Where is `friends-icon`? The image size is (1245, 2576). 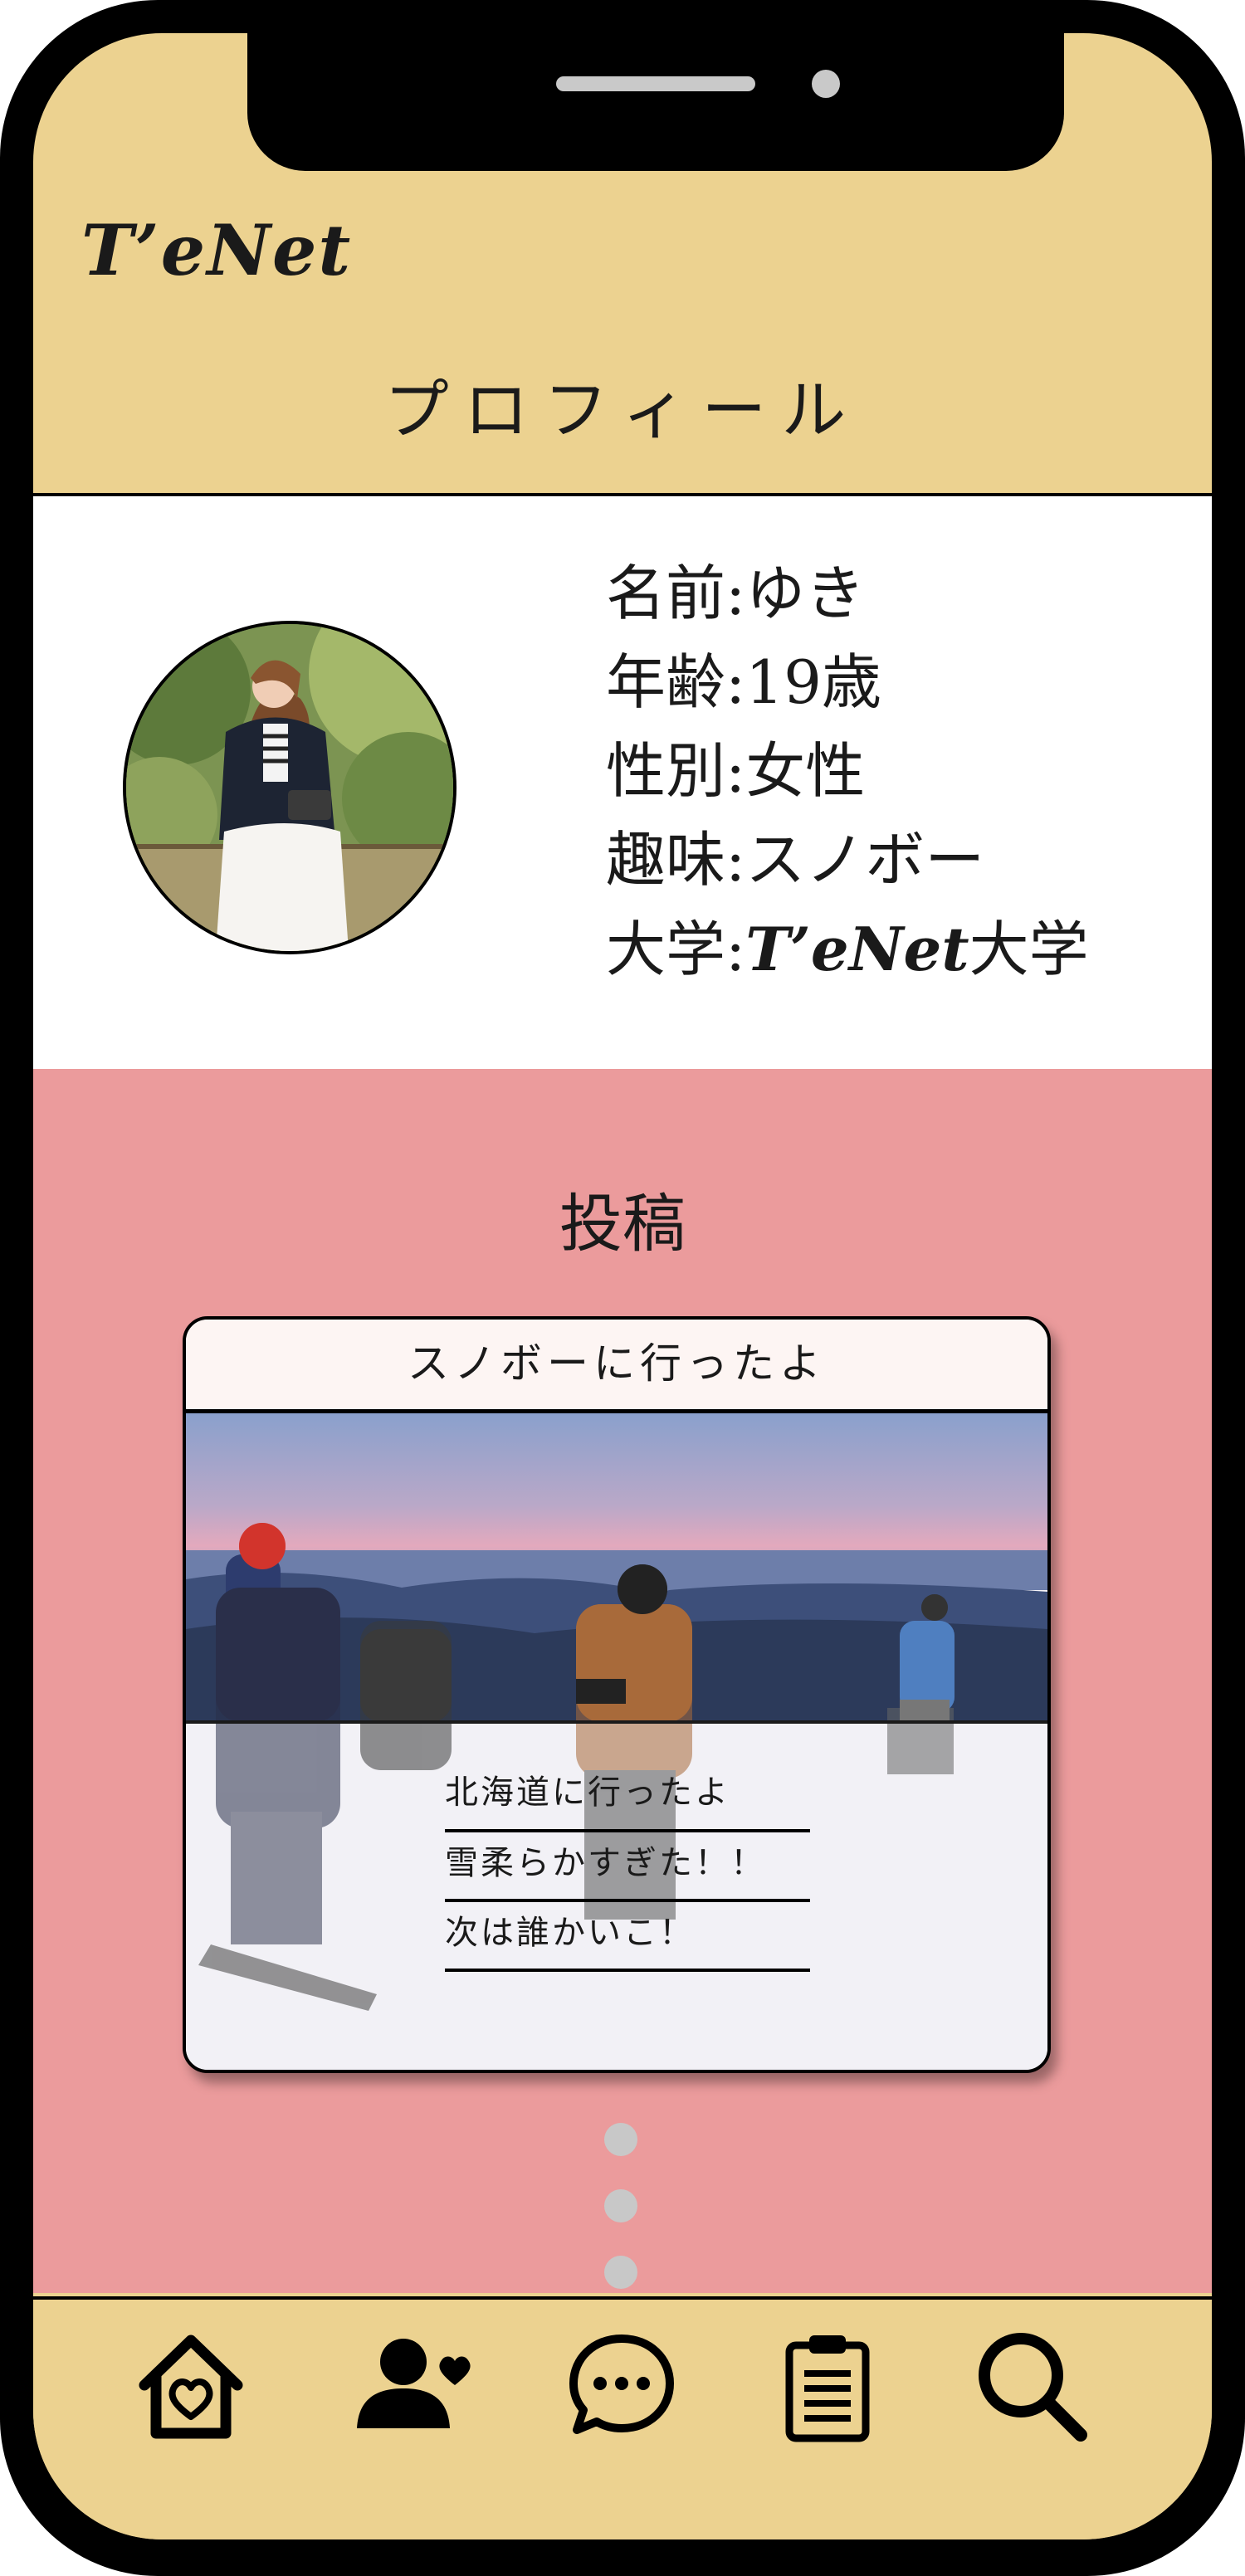 friends-icon is located at coordinates (414, 2387).